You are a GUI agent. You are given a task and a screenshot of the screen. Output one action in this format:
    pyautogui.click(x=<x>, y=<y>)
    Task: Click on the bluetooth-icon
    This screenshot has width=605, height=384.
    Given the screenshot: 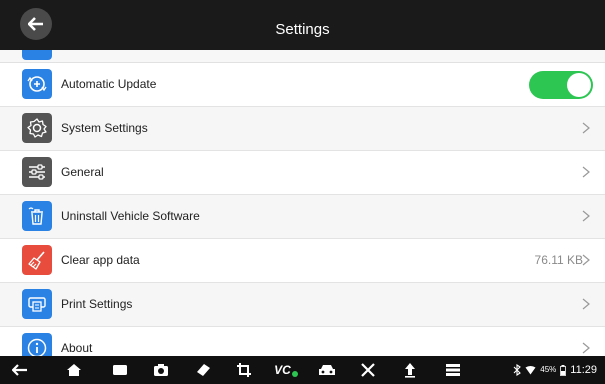 What is the action you would take?
    pyautogui.click(x=517, y=370)
    